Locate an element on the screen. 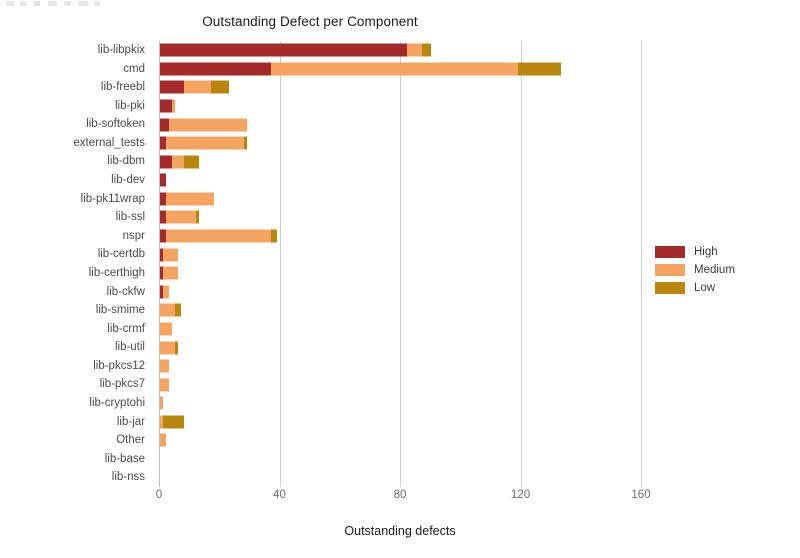 This screenshot has width=800, height=558. legend: High Medium Low is located at coordinates (715, 270).